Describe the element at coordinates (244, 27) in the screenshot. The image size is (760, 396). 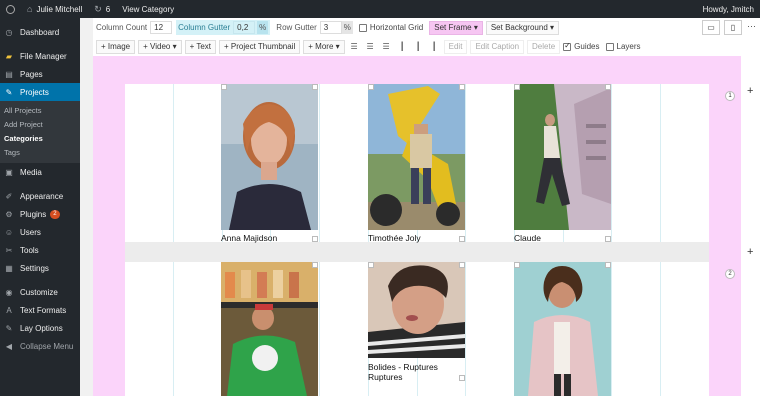
I see `column-gutter-input: 0,2` at that location.